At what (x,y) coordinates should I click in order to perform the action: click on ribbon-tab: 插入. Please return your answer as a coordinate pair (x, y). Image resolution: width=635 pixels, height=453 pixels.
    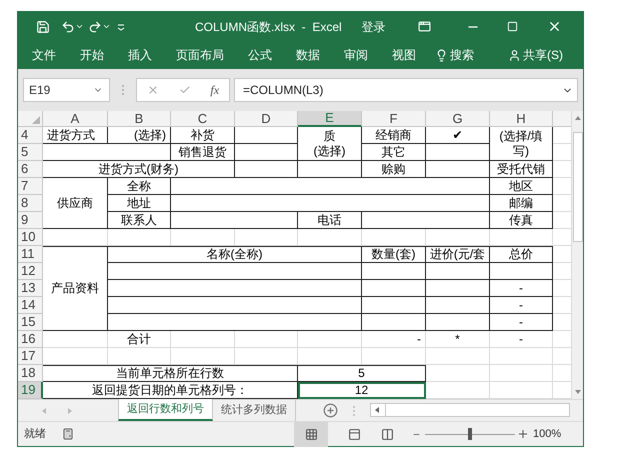
    Looking at the image, I should click on (140, 55).